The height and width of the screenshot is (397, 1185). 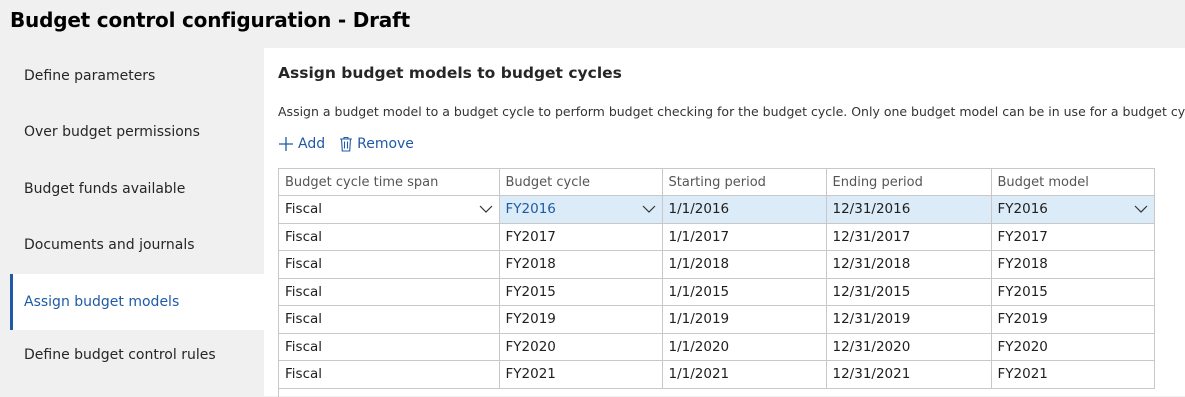 What do you see at coordinates (1073, 237) in the screenshot?
I see `budget-model-cell: FY2017` at bounding box center [1073, 237].